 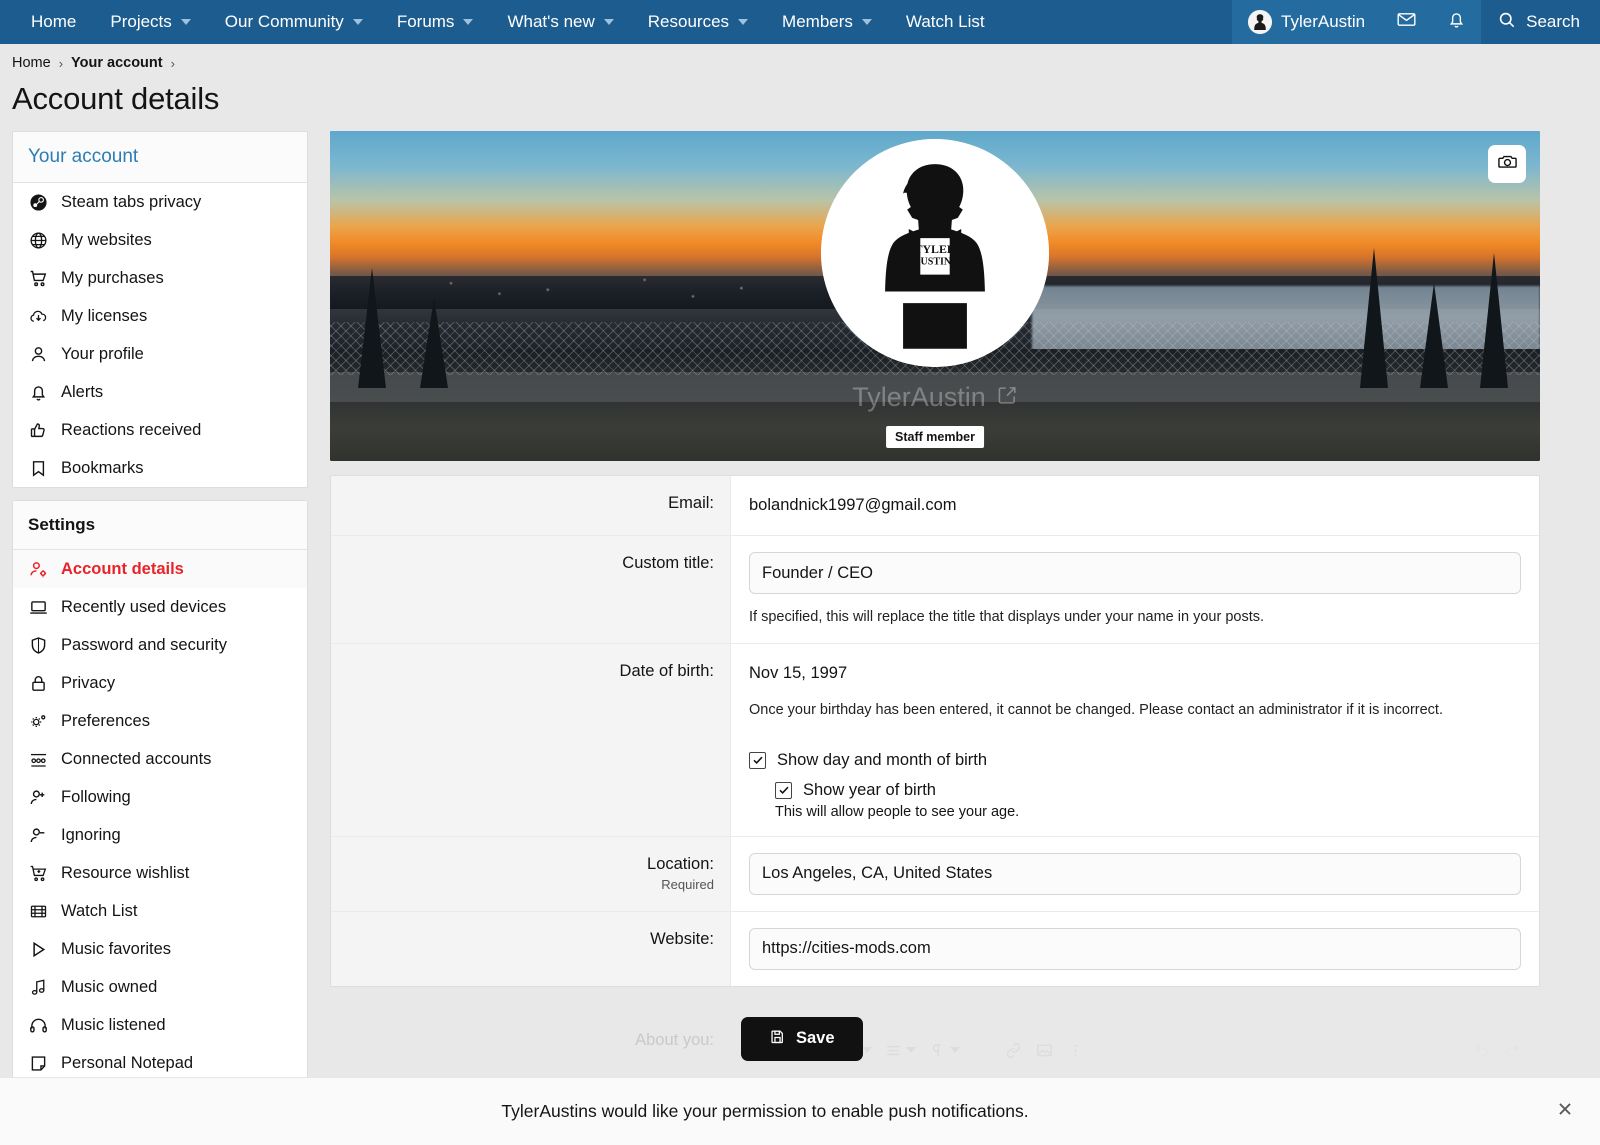 I want to click on nav-item-label: What's new, so click(x=551, y=21).